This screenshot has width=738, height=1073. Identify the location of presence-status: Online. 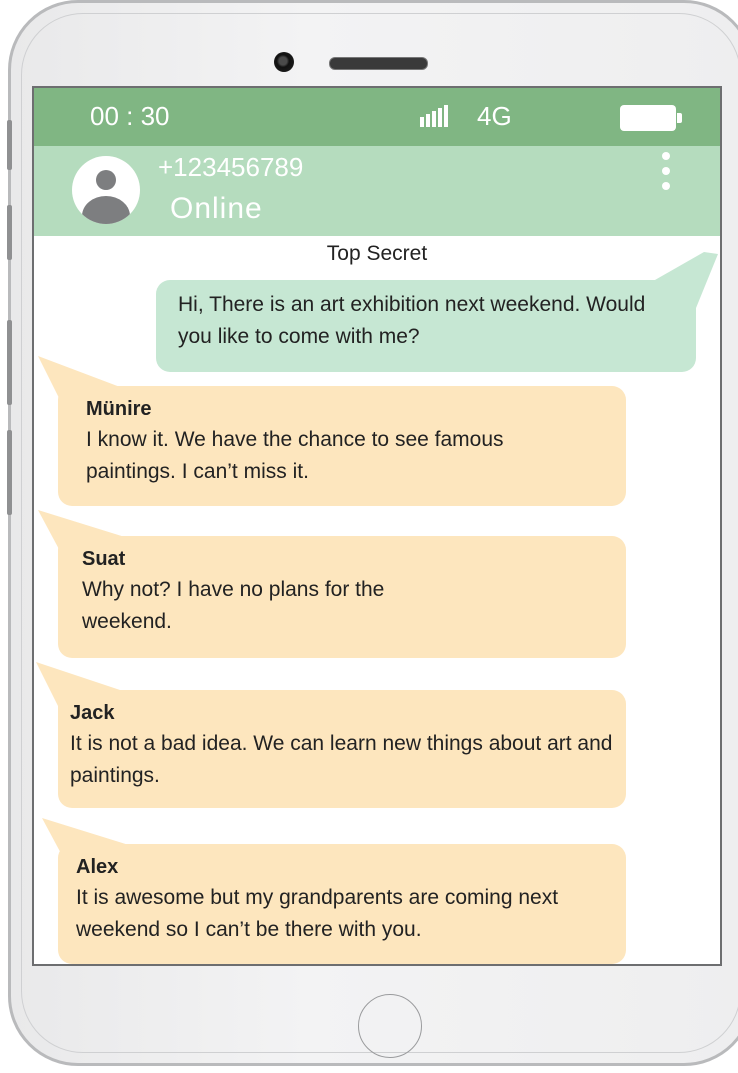
(216, 208).